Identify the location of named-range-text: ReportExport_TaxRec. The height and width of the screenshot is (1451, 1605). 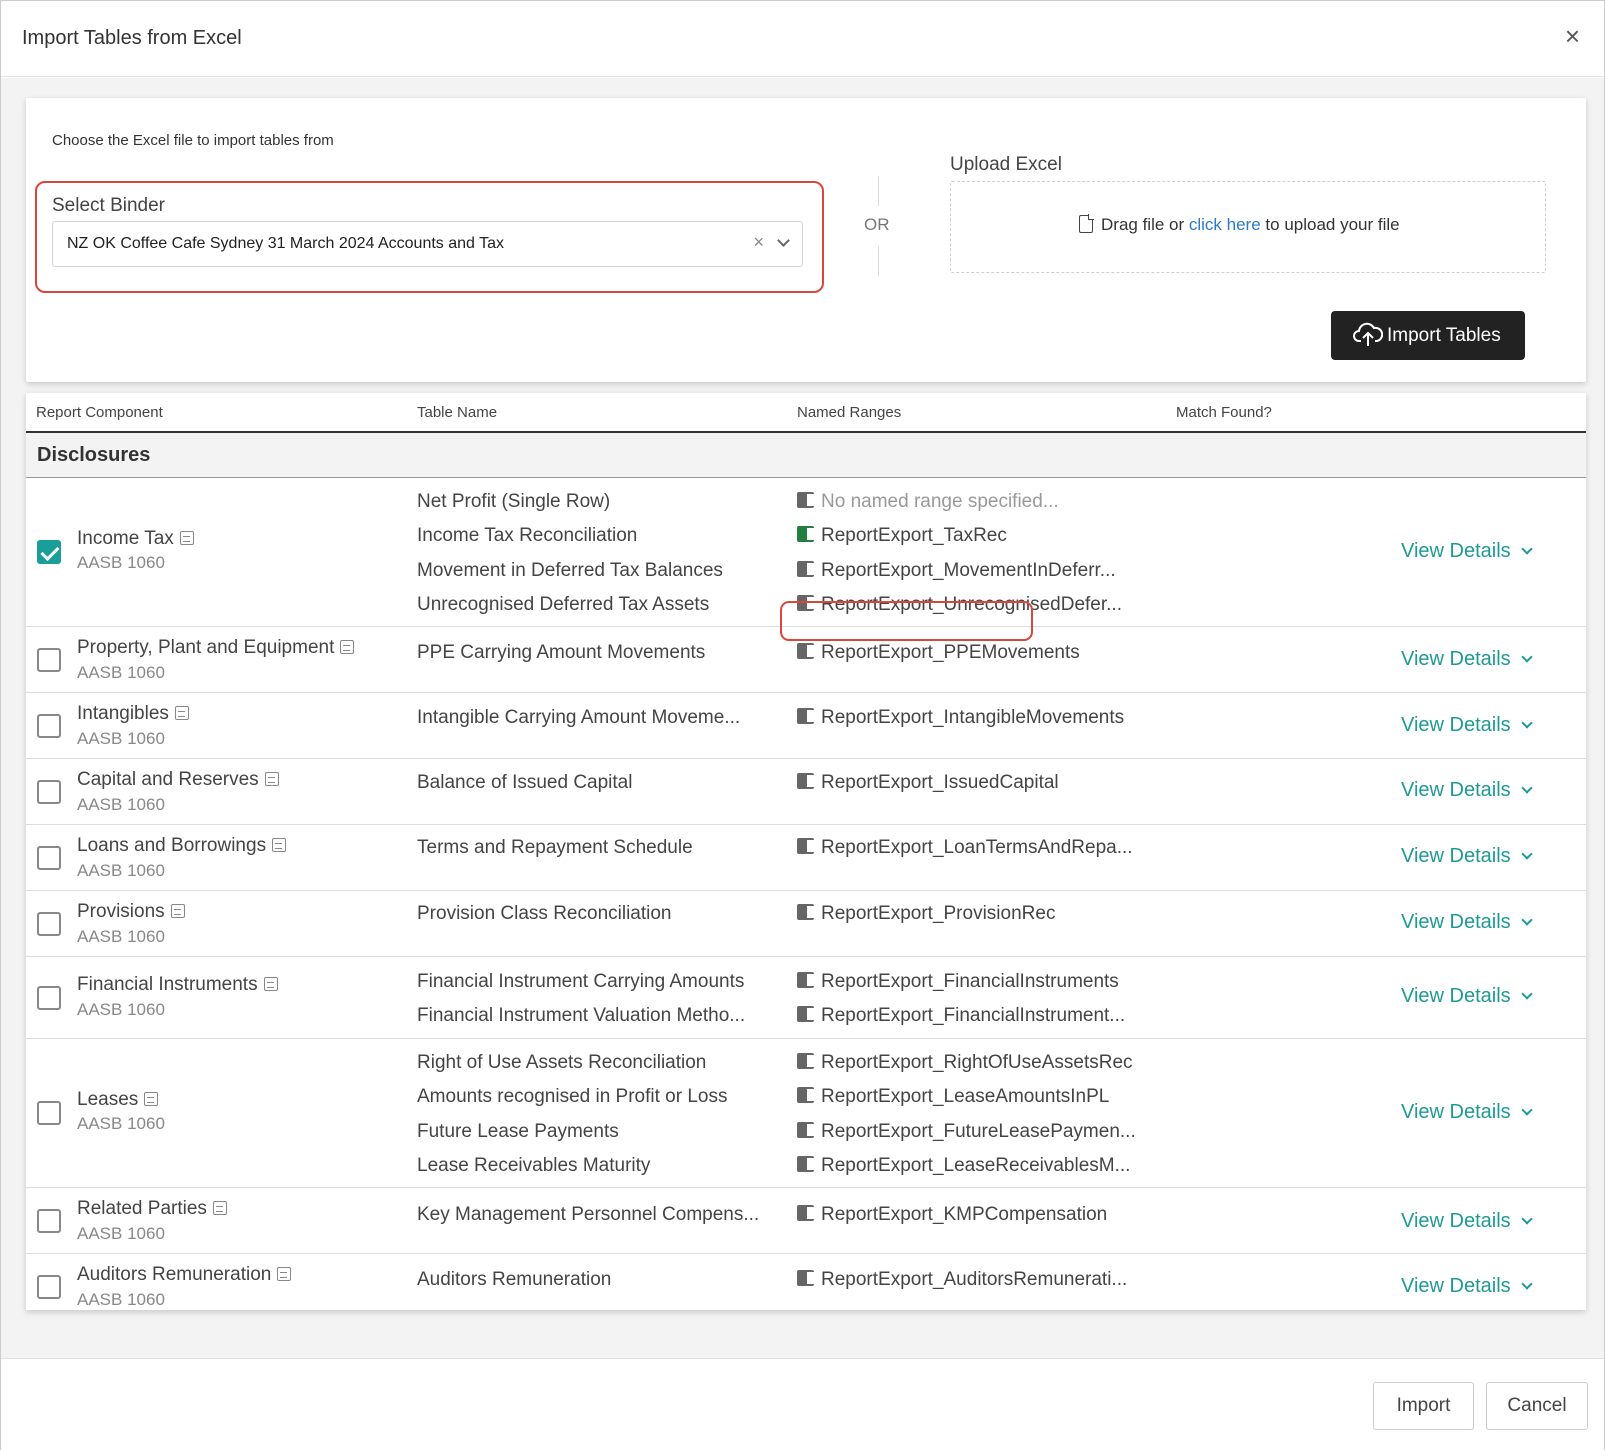
(914, 535).